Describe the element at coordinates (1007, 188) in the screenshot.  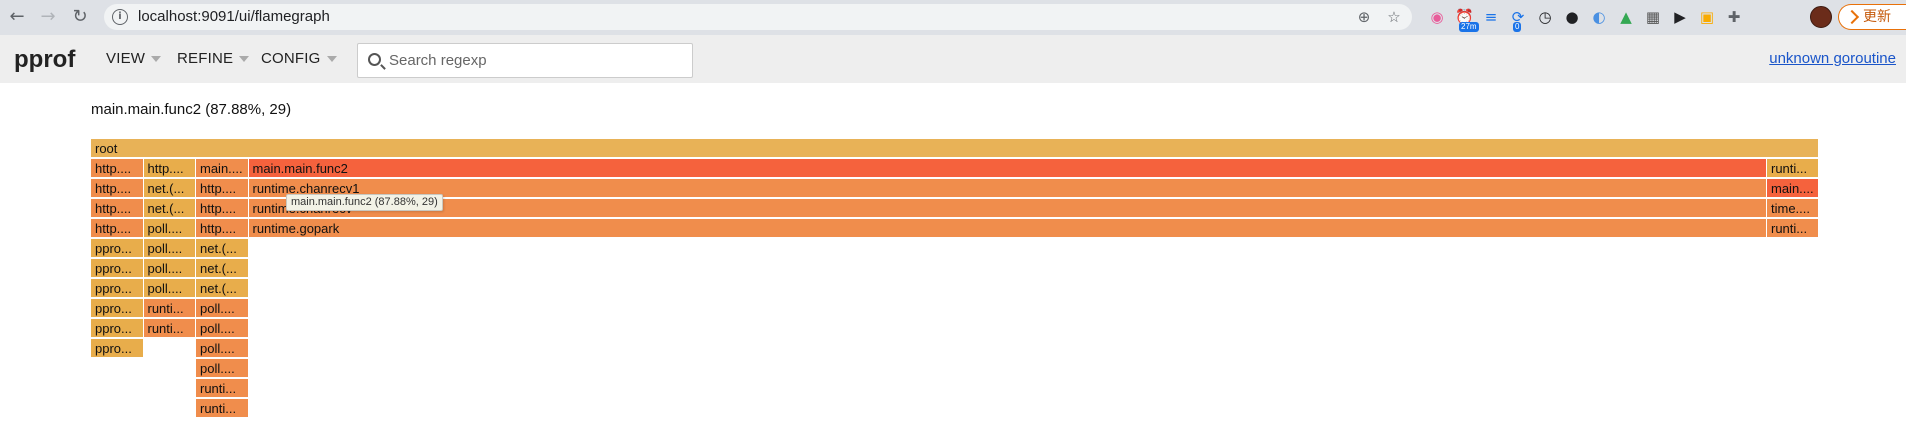
I see `flame-frame: runtime.chanrecv1` at that location.